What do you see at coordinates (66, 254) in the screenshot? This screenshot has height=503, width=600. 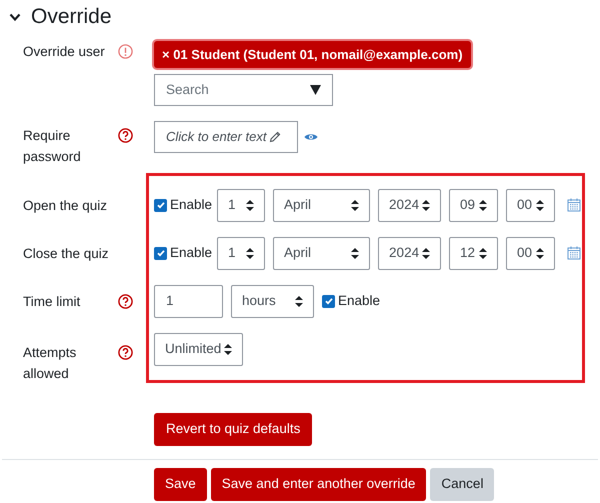 I see `field-label: Close the quiz` at bounding box center [66, 254].